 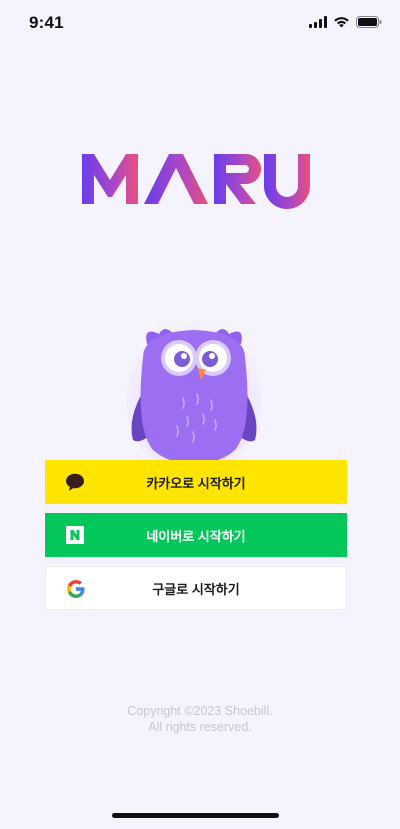 I want to click on battery-icon, so click(x=369, y=24).